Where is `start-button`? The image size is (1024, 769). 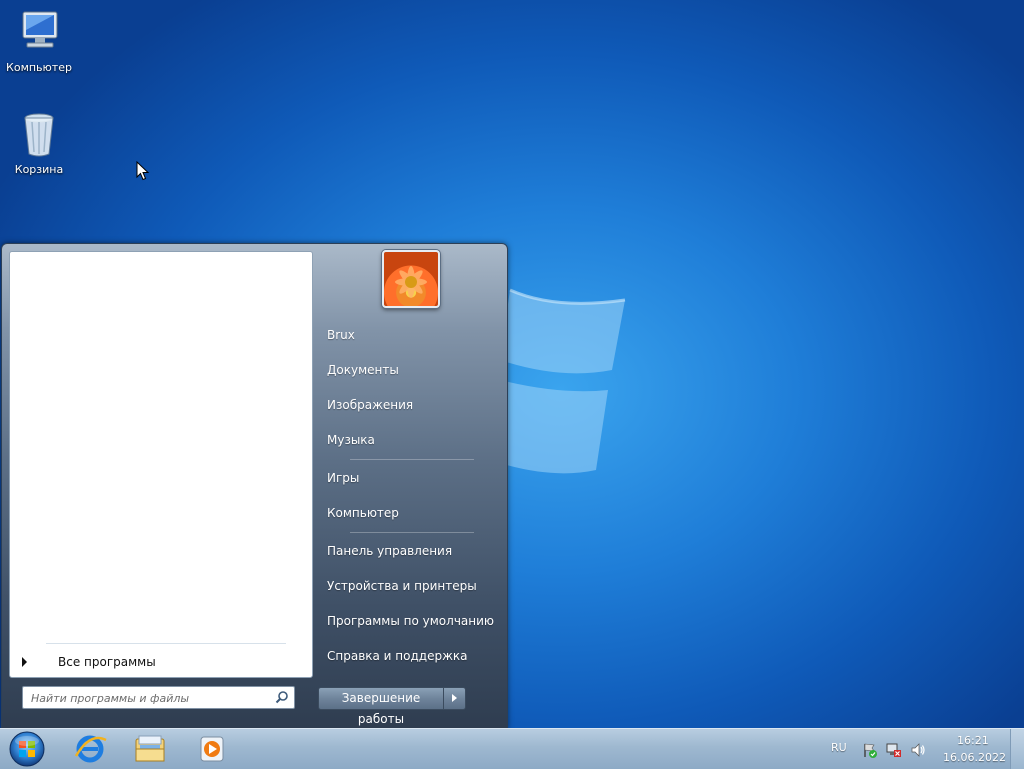 start-button is located at coordinates (27, 749).